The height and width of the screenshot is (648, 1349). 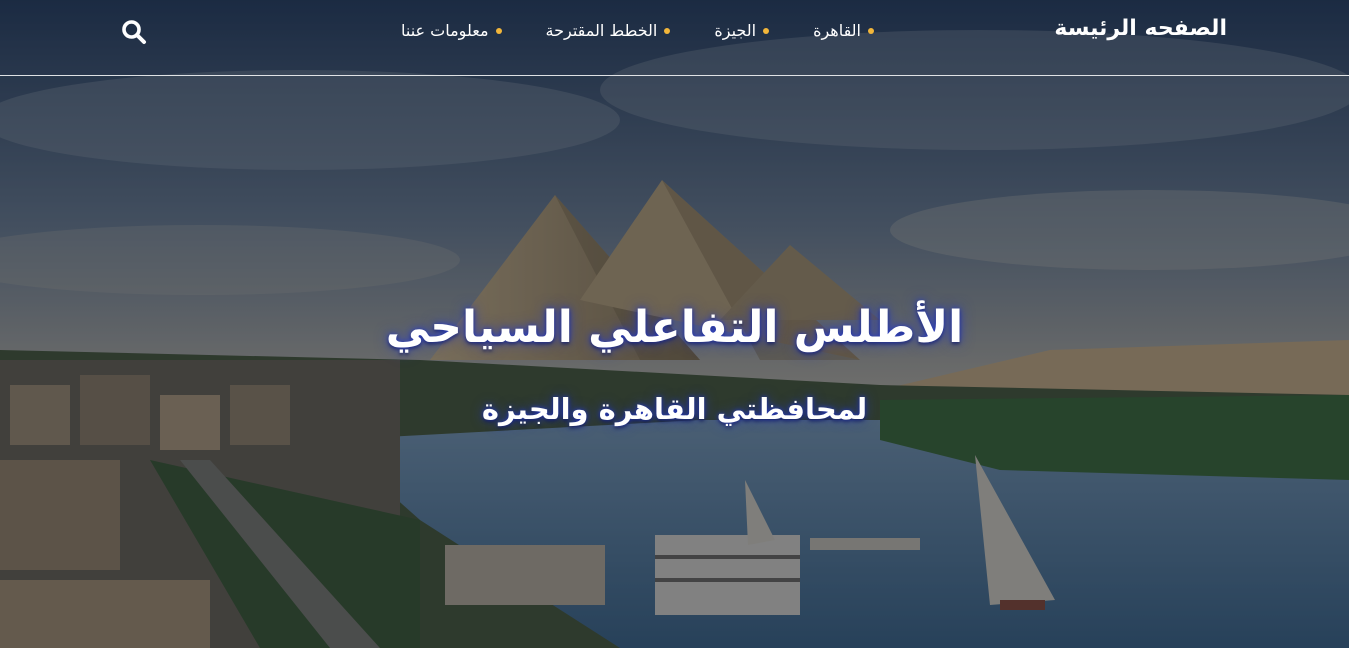 I want to click on hero-title: الأطلس التفاعلي السياحي, so click(x=674, y=327).